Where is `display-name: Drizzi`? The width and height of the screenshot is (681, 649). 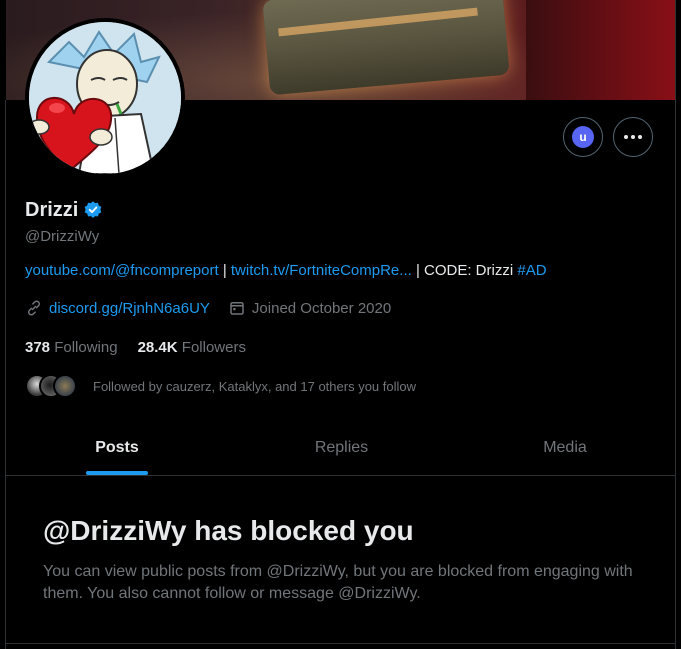
display-name: Drizzi is located at coordinates (52, 209).